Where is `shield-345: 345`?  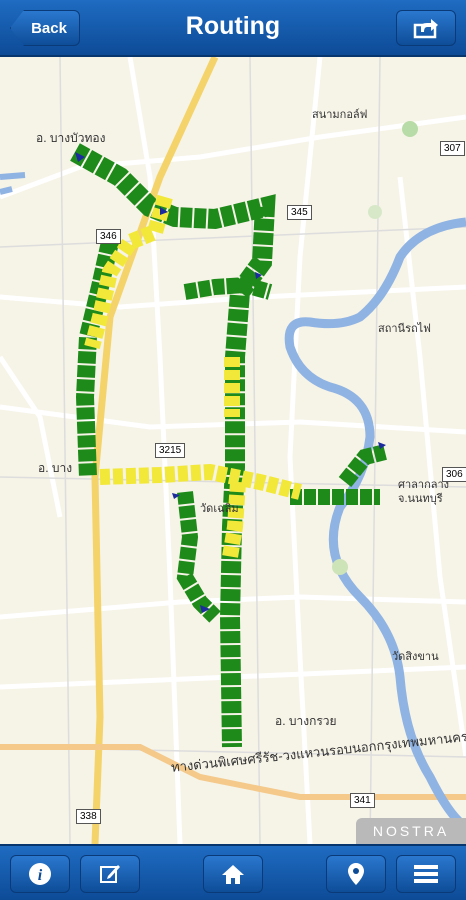 shield-345: 345 is located at coordinates (299, 212).